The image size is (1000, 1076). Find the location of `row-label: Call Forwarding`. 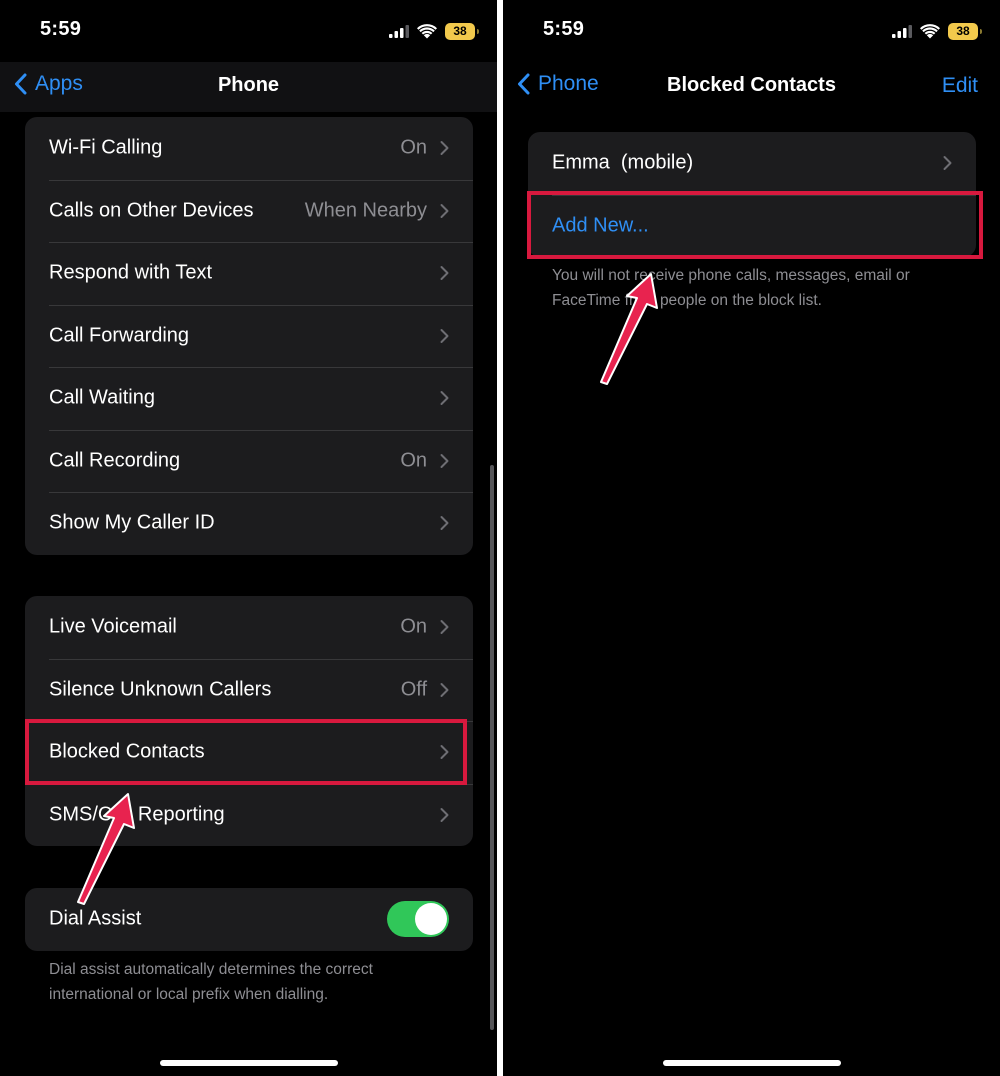

row-label: Call Forwarding is located at coordinates (119, 335).